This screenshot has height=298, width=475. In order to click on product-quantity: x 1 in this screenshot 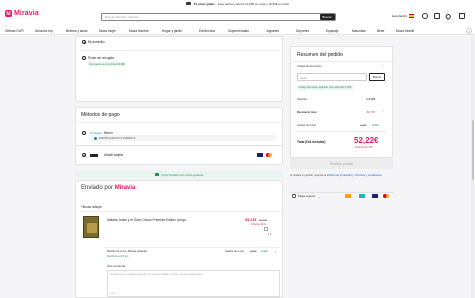, I will do `click(269, 234)`.